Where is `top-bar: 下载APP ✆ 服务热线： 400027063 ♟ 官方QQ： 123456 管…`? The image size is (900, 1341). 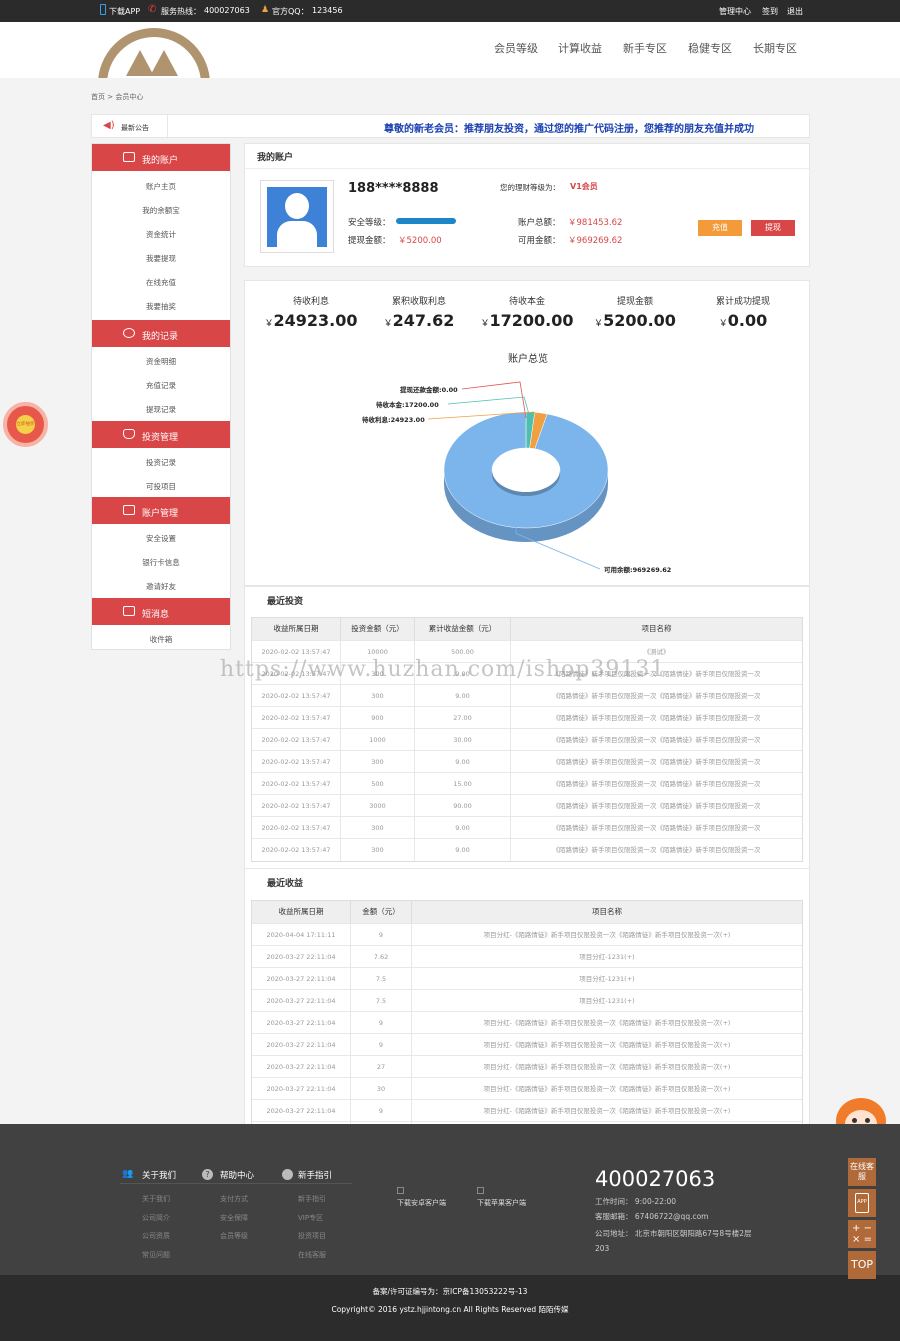 top-bar: 下载APP ✆ 服务热线： 400027063 ♟ 官方QQ： 123456 管… is located at coordinates (450, 11).